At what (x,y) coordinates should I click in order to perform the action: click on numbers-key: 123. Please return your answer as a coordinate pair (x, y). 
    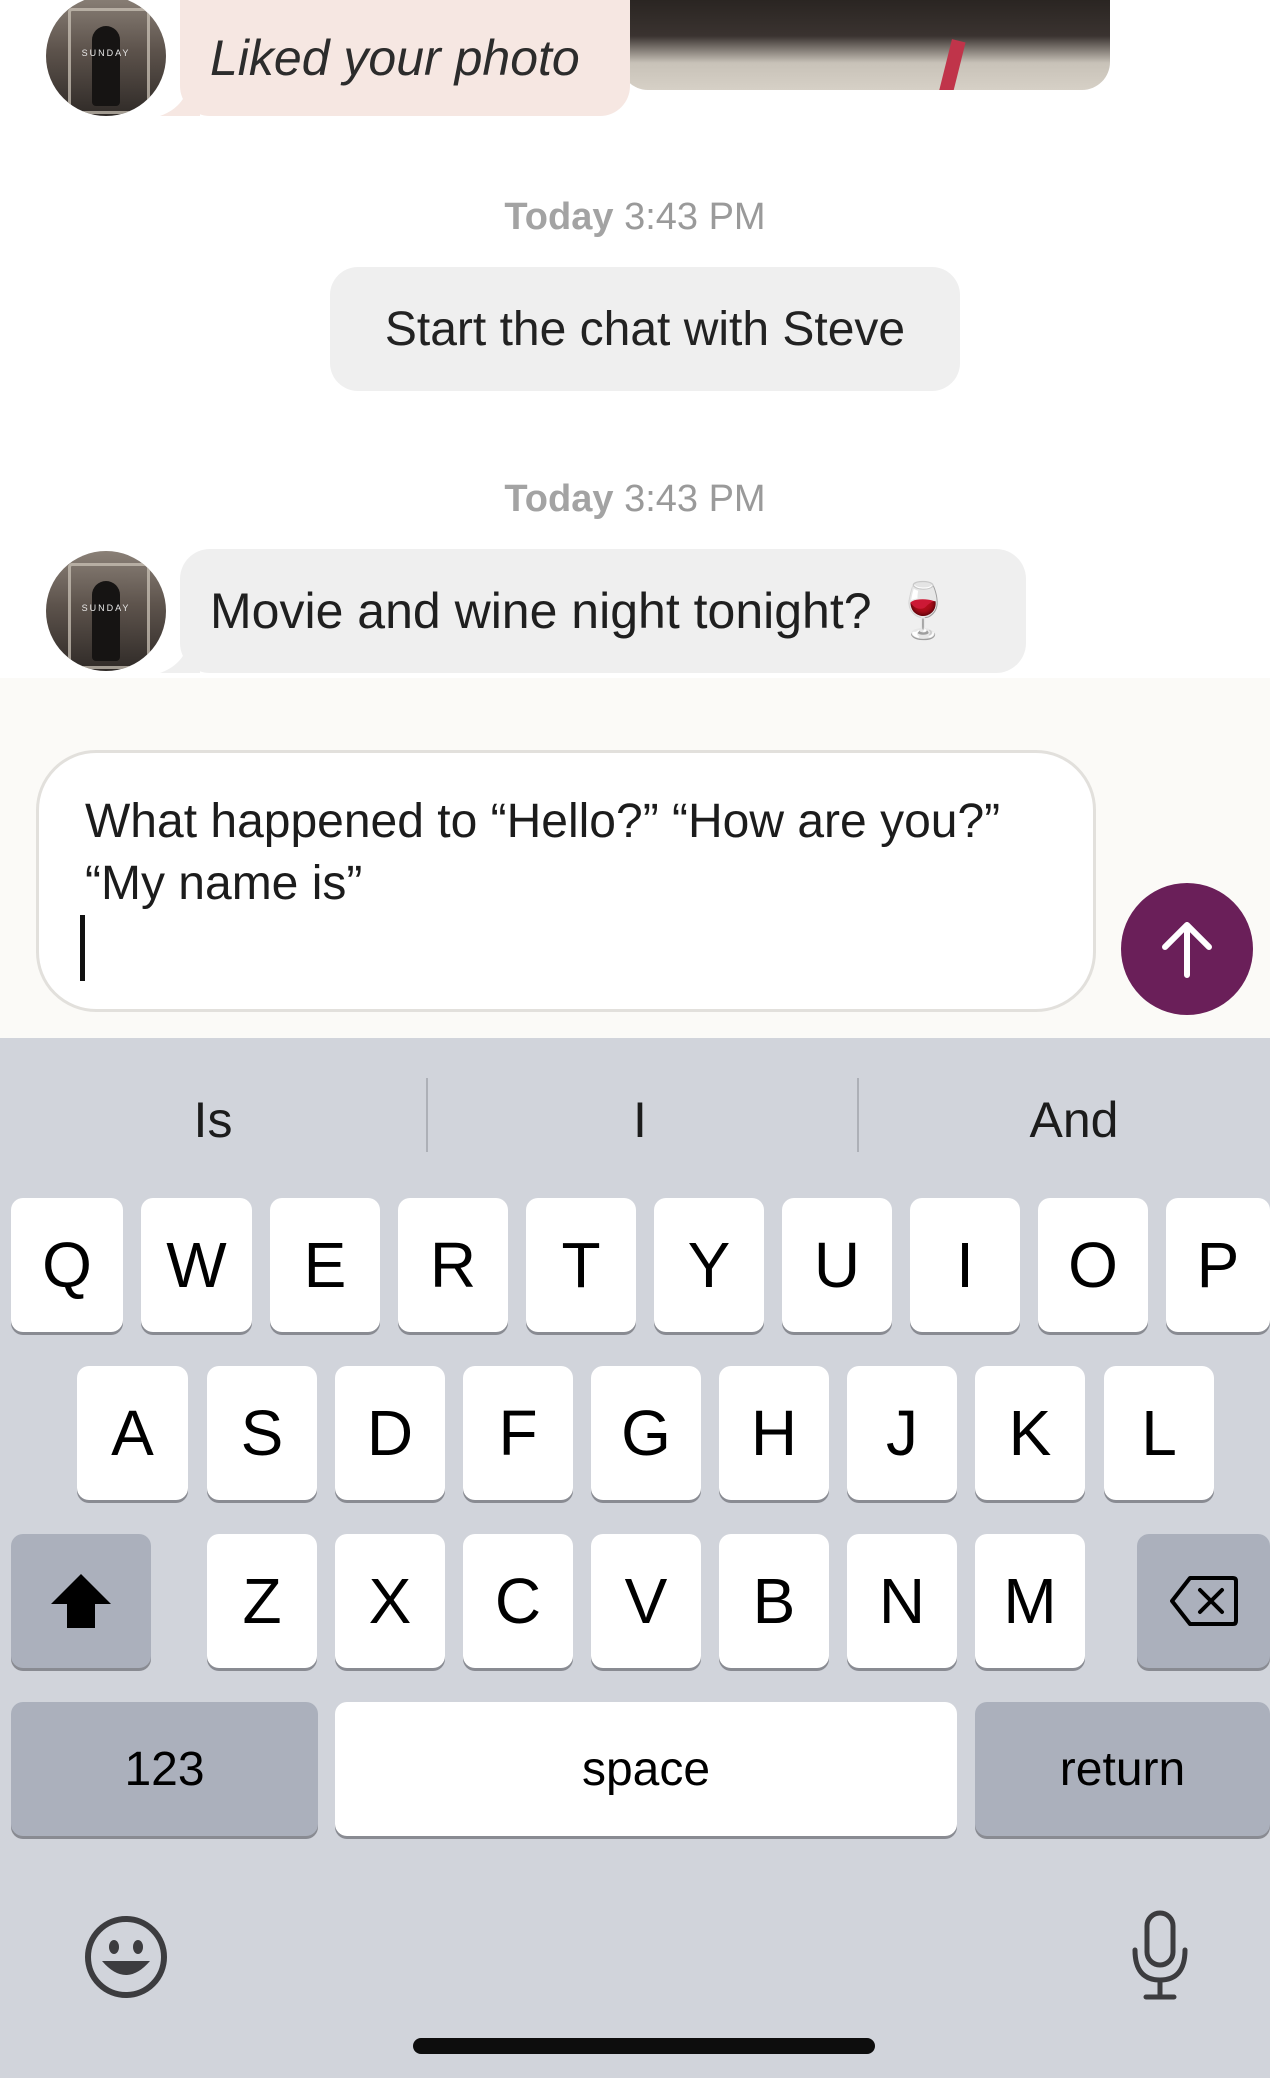
    Looking at the image, I should click on (164, 1769).